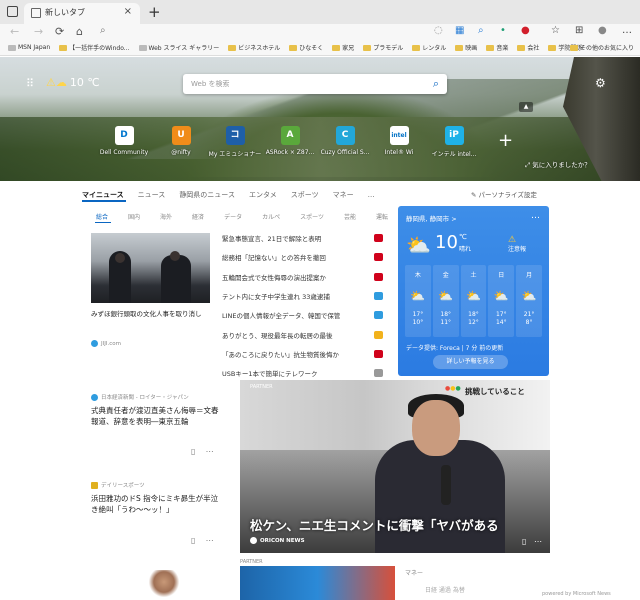 The image size is (640, 600). What do you see at coordinates (134, 216) in the screenshot?
I see `news-subtab: 国内` at bounding box center [134, 216].